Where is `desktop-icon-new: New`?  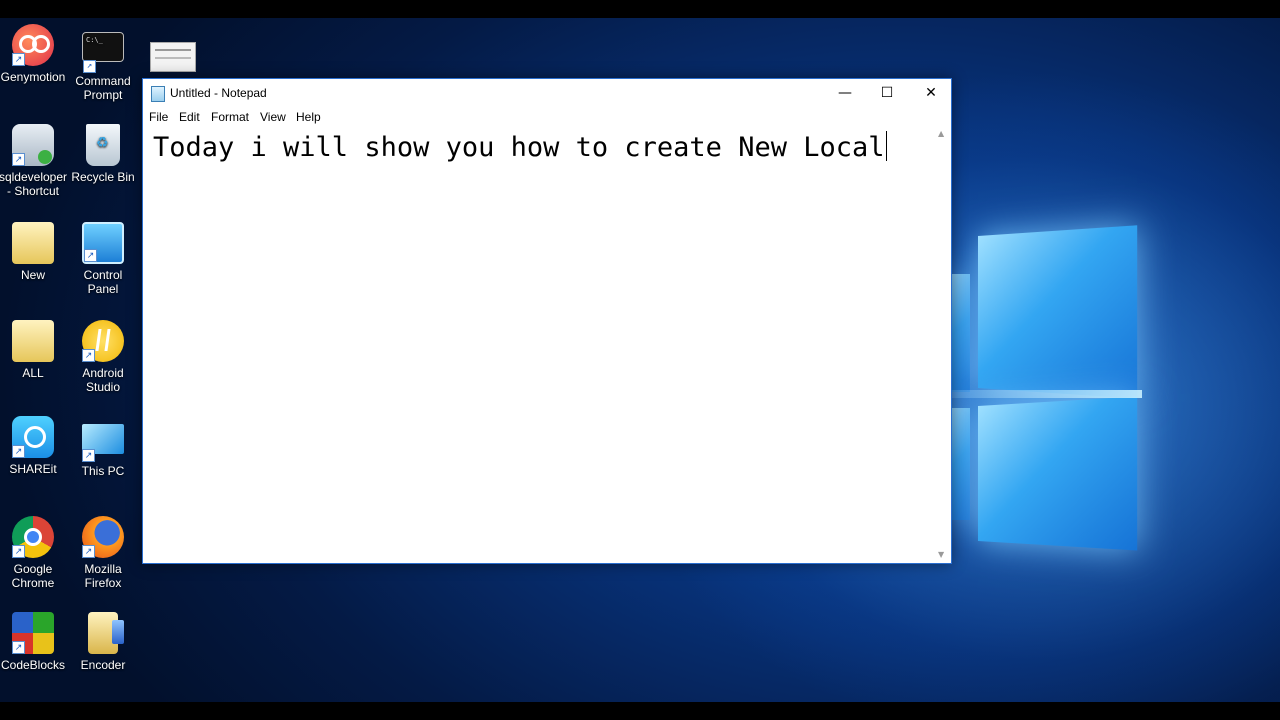
desktop-icon-new: New is located at coordinates (34, 252).